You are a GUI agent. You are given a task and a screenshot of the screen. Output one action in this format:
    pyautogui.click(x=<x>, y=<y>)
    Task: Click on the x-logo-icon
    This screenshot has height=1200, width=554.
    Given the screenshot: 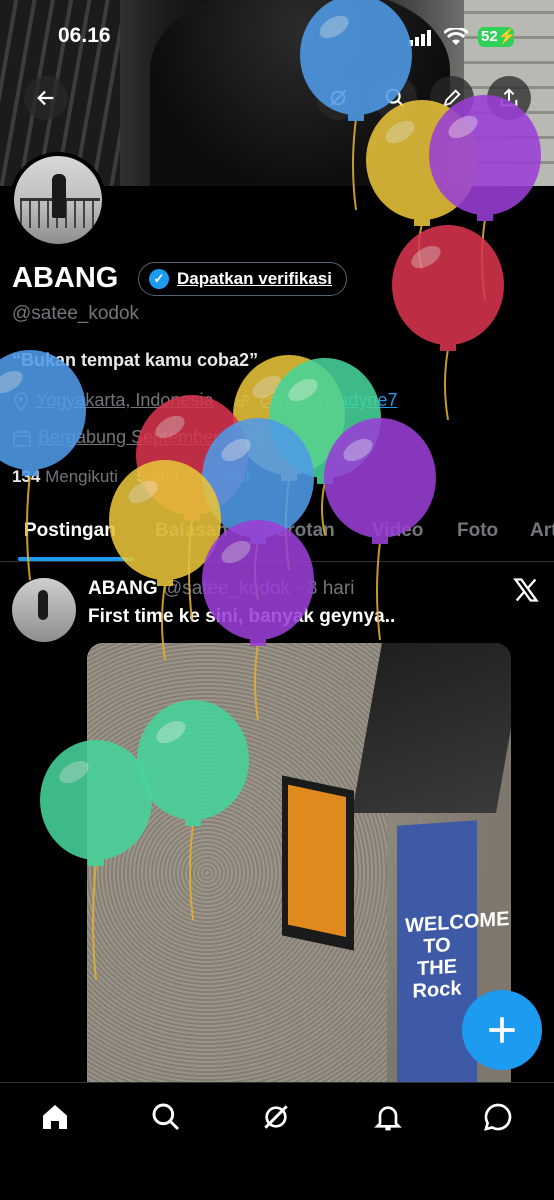 What is the action you would take?
    pyautogui.click(x=526, y=590)
    